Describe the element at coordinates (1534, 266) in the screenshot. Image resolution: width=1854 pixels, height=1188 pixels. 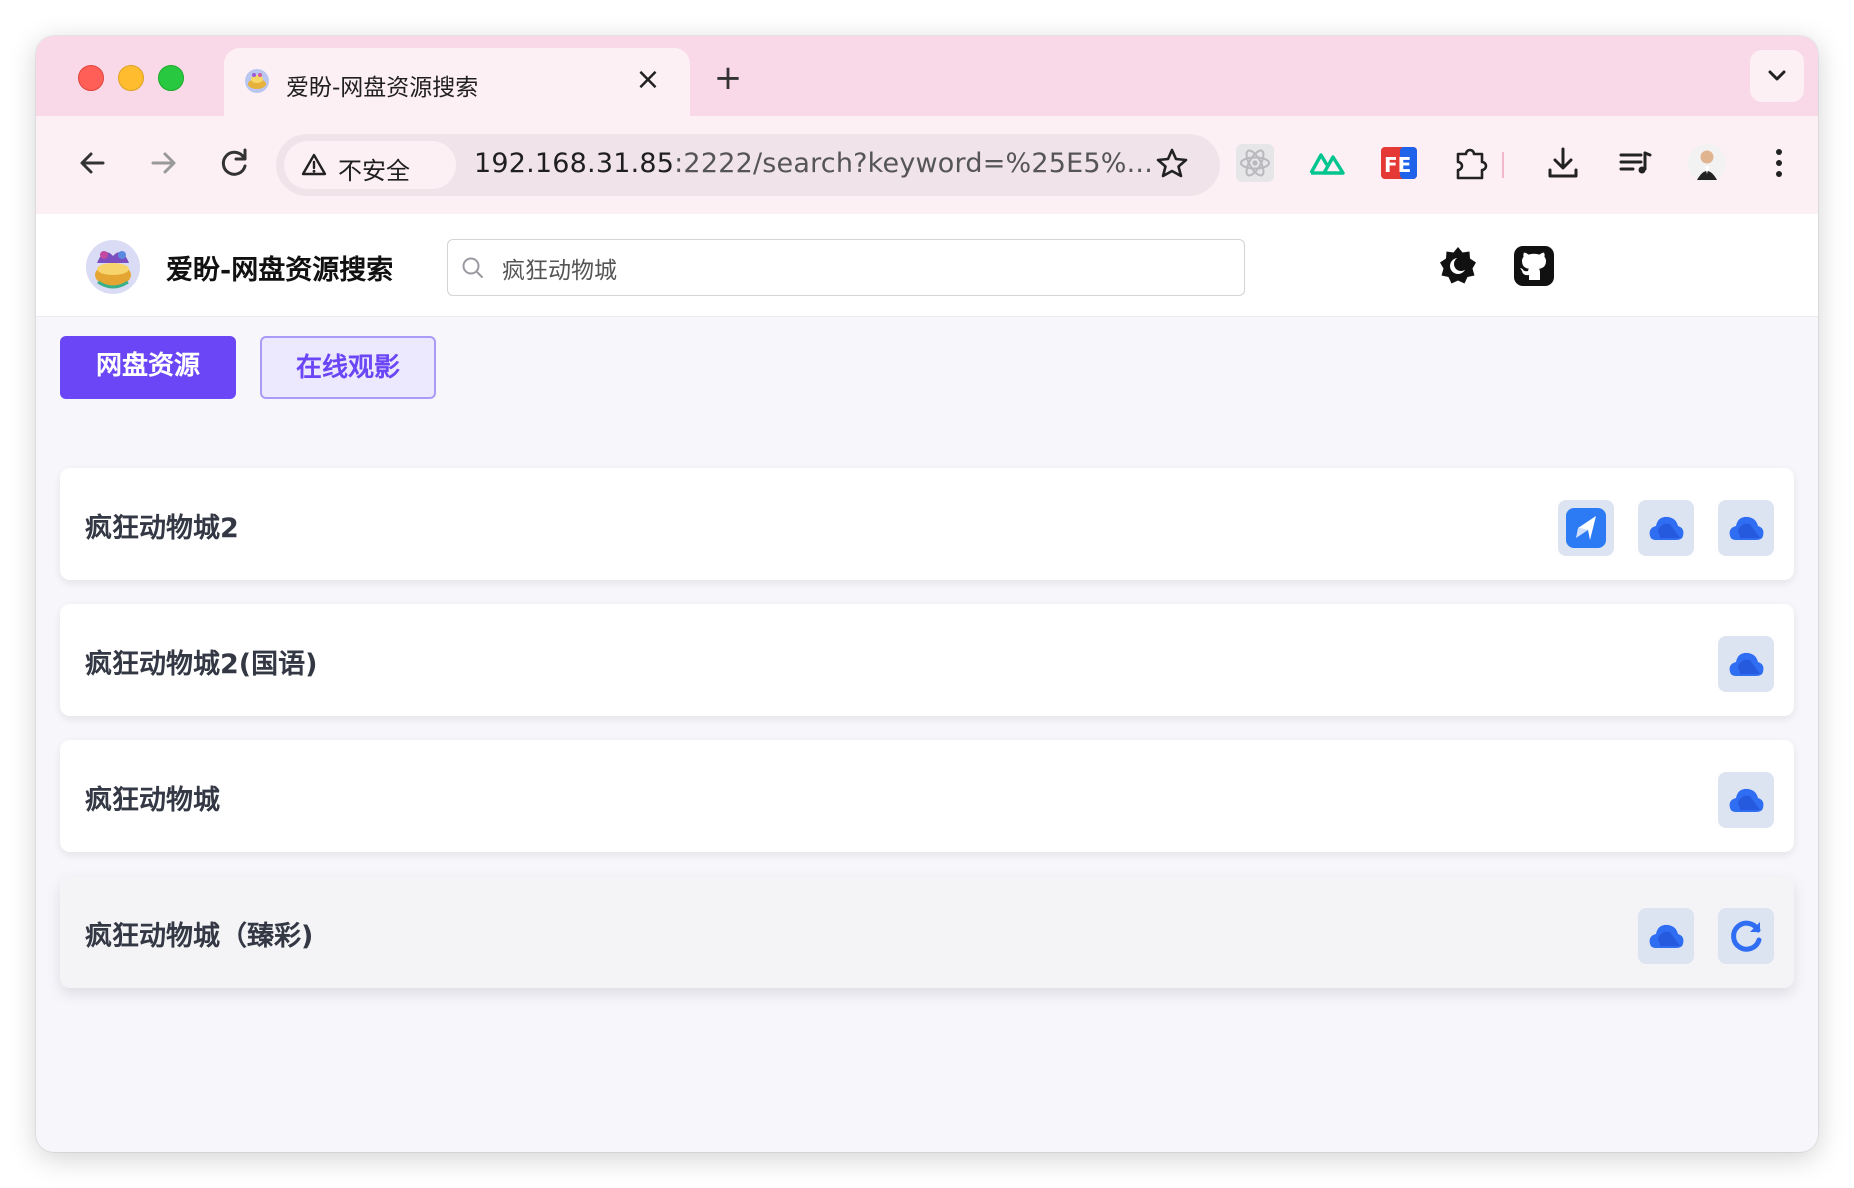
I see `github-icon` at that location.